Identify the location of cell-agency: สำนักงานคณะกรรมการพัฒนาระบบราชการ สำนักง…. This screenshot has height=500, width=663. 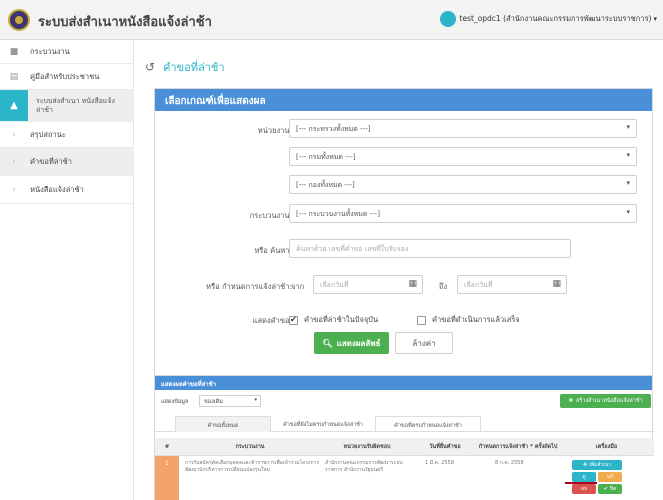
(364, 466).